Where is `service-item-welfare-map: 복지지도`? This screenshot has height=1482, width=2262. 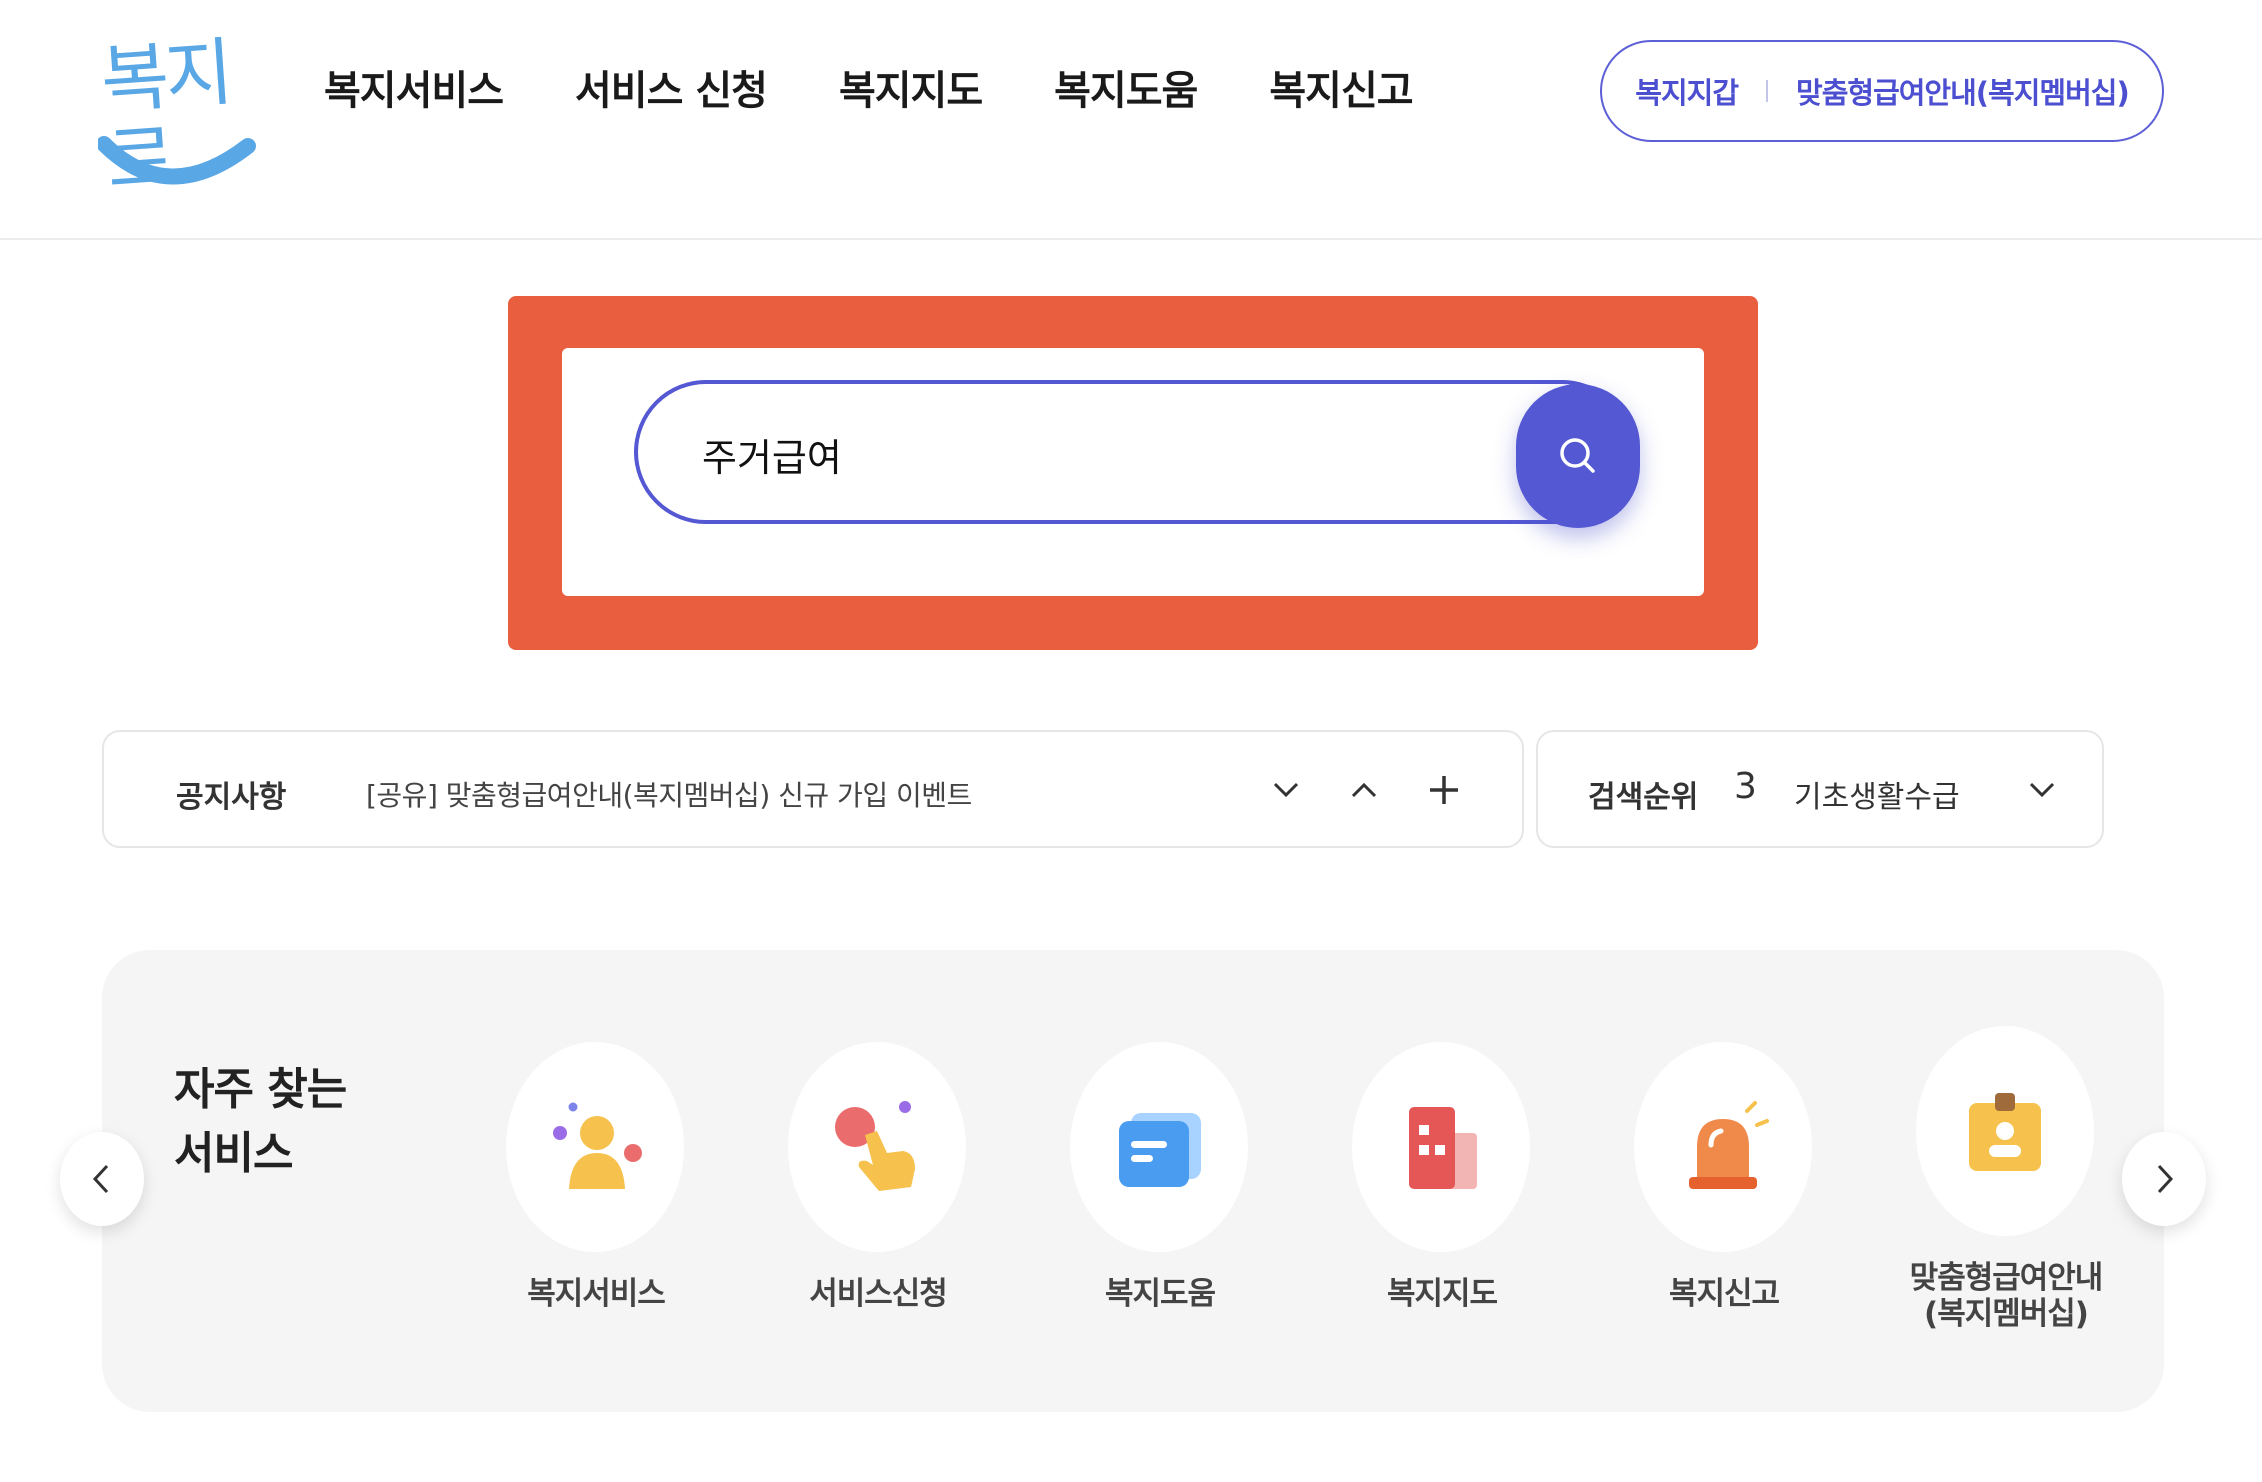 service-item-welfare-map: 복지지도 is located at coordinates (1442, 1202).